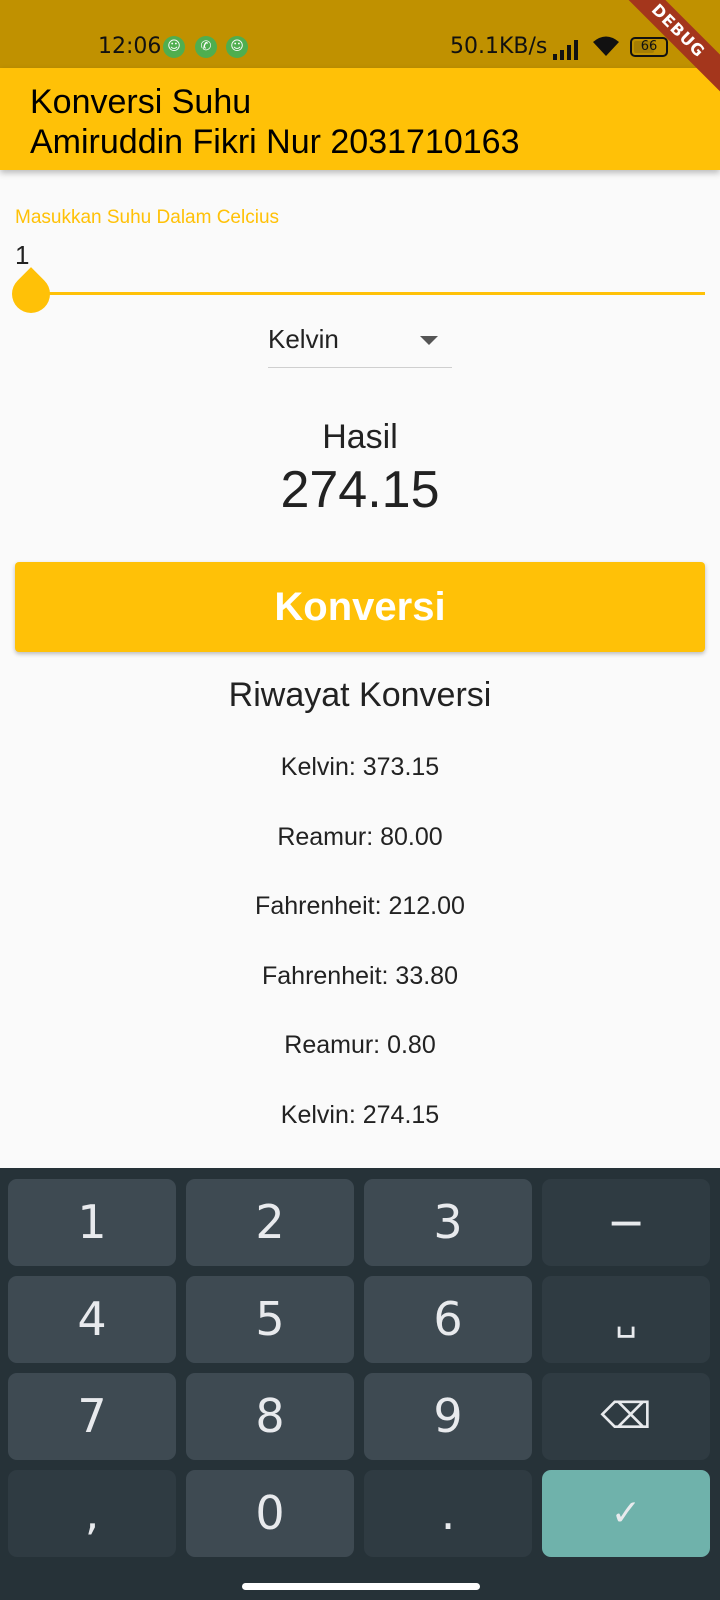  I want to click on text-cursor-handle, so click(31, 294).